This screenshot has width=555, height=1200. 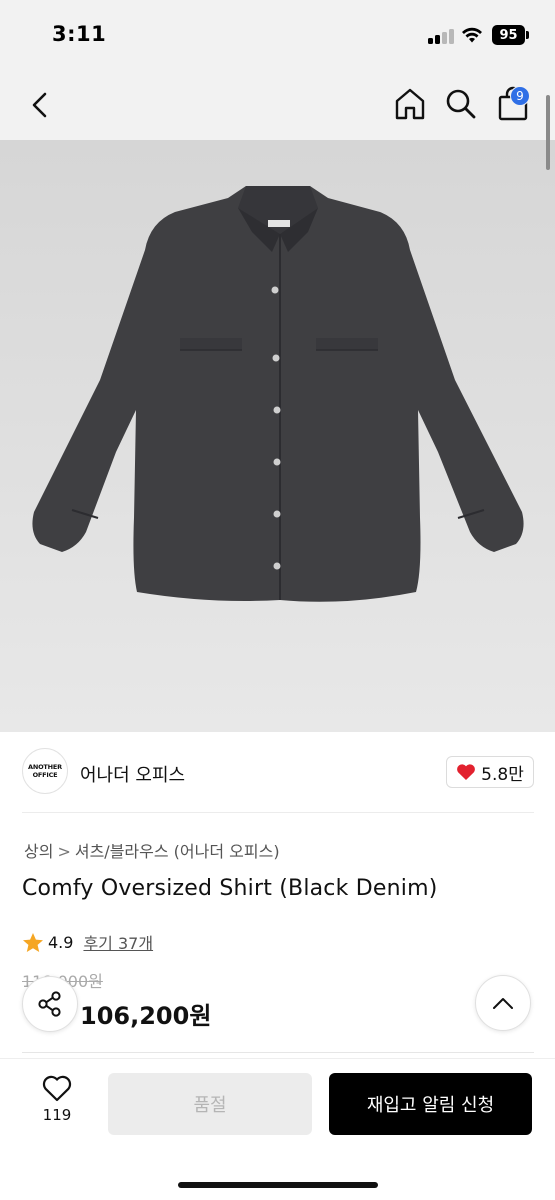 What do you see at coordinates (548, 132) in the screenshot?
I see `scroll-indicator` at bounding box center [548, 132].